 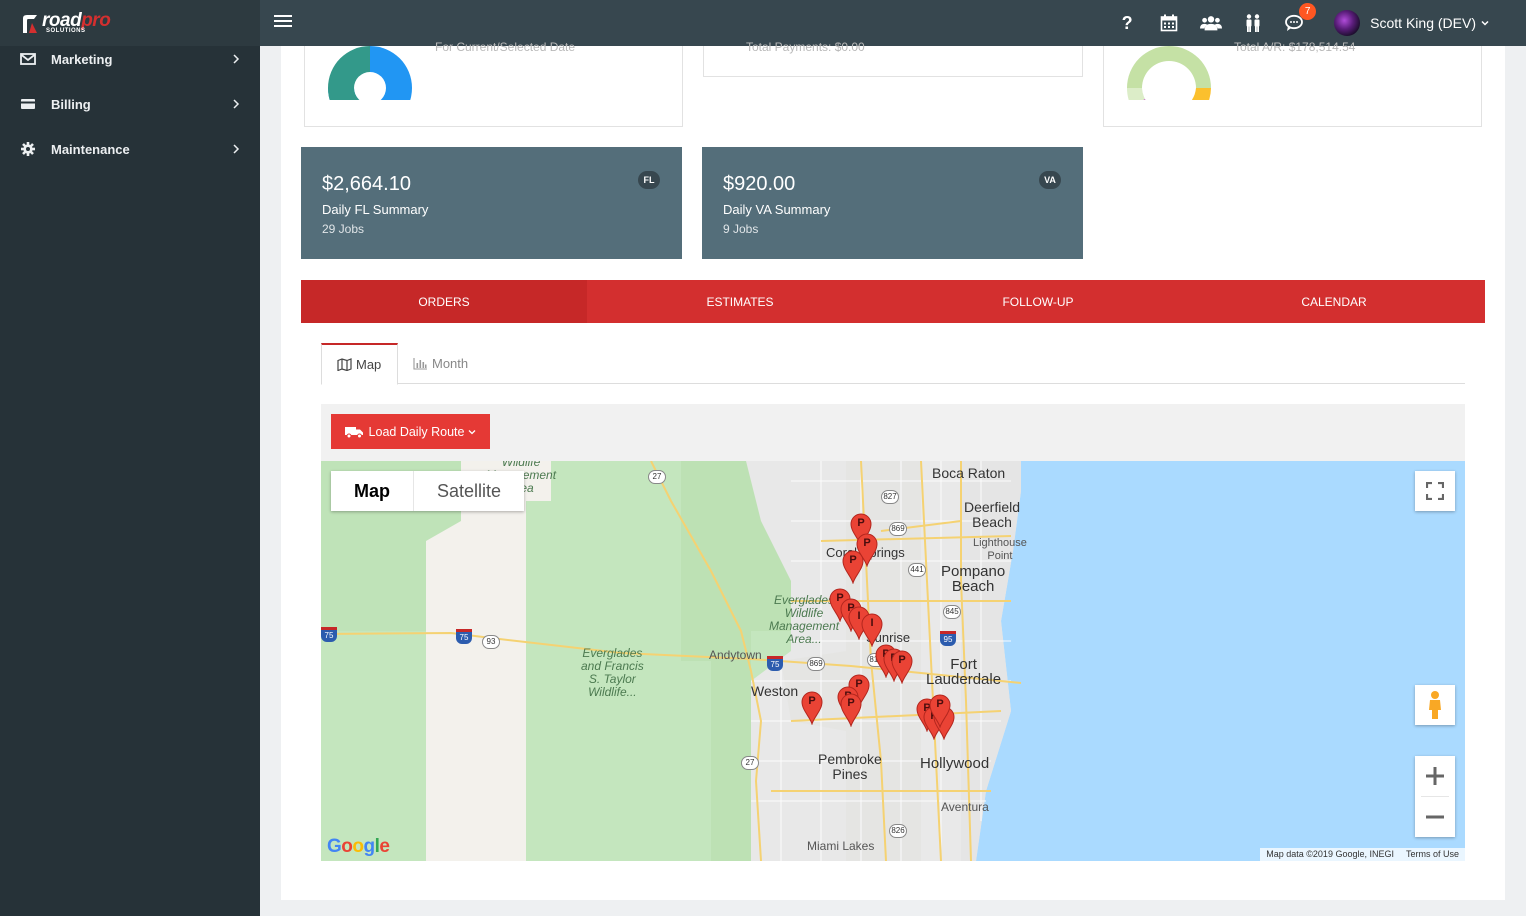 I want to click on street-view-button, so click(x=1435, y=705).